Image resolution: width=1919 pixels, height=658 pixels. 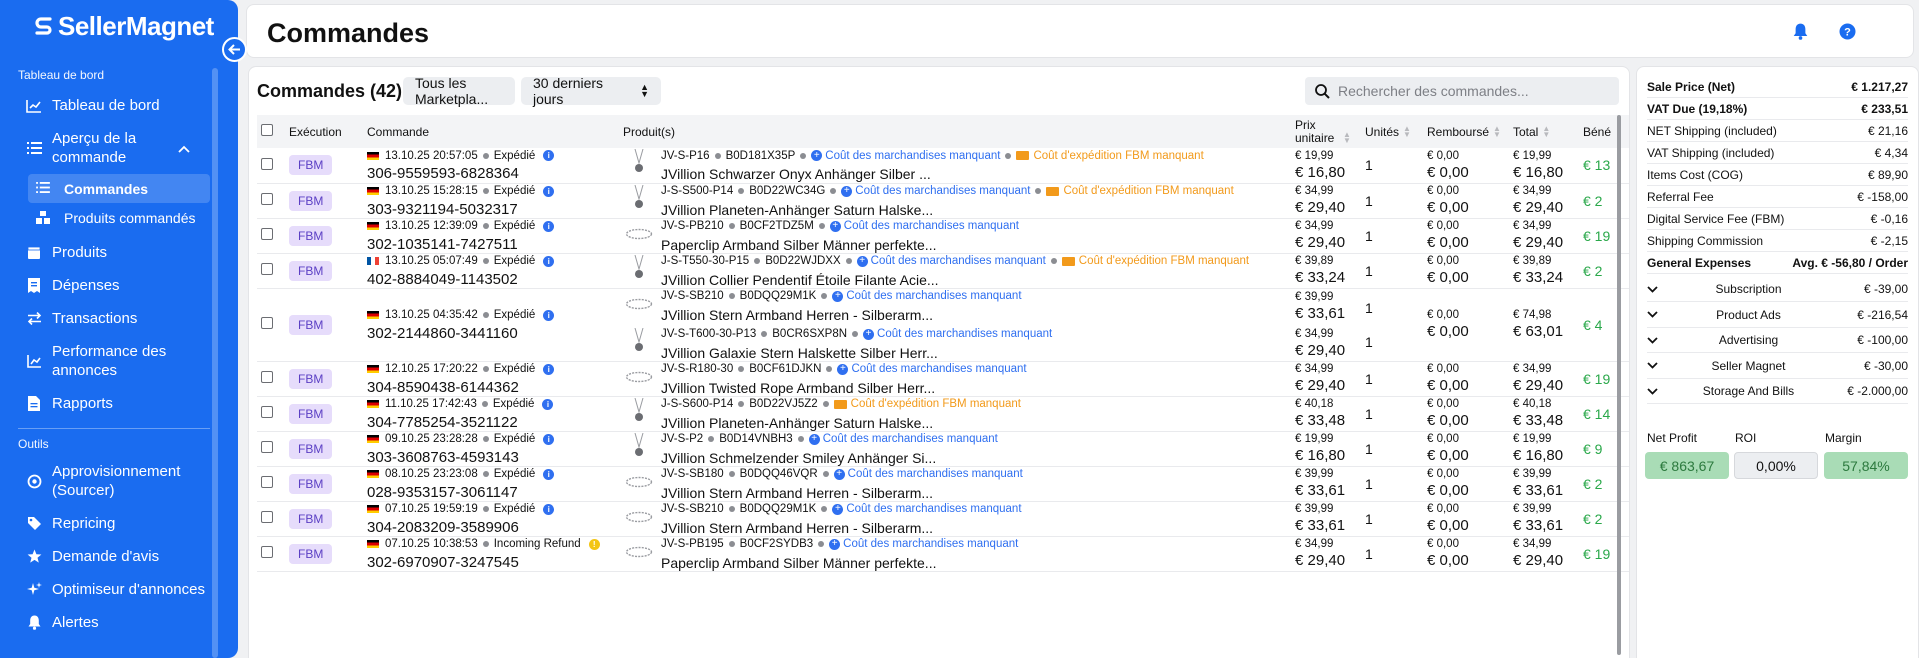 I want to click on sidebar-item-sourcer: Approvisionnement (Sourcer), so click(x=119, y=481).